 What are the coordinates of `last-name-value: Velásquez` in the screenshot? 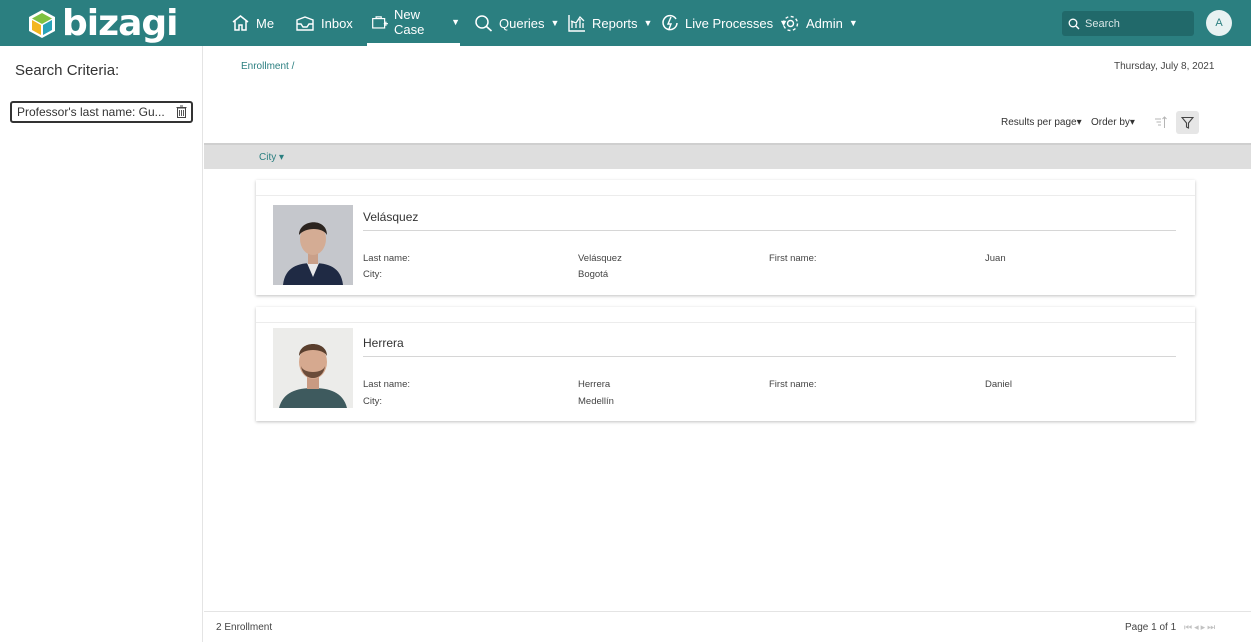 It's located at (600, 258).